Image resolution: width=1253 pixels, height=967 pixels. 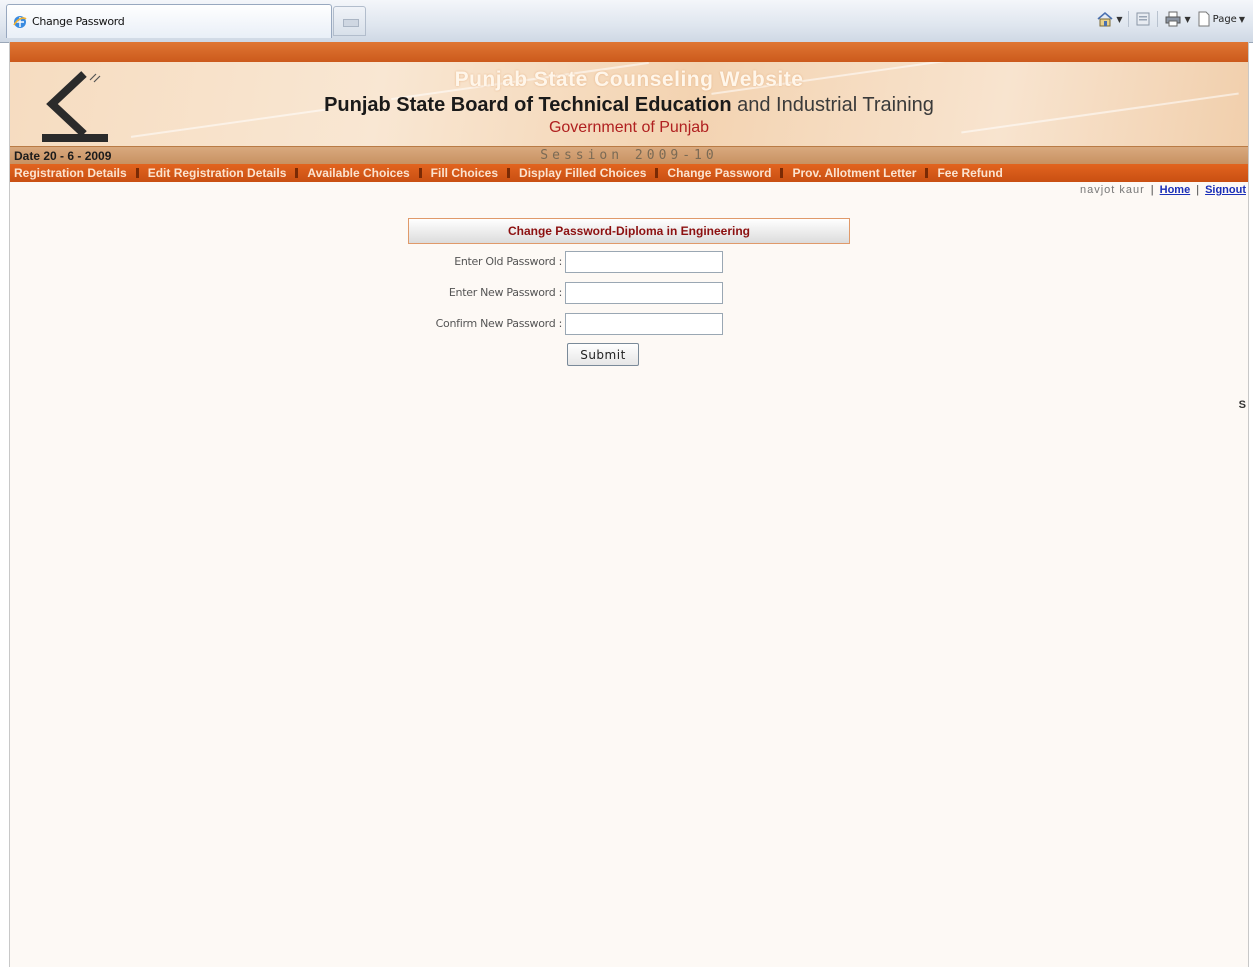 What do you see at coordinates (508, 261) in the screenshot?
I see `old-password-label: Enter Old Password :` at bounding box center [508, 261].